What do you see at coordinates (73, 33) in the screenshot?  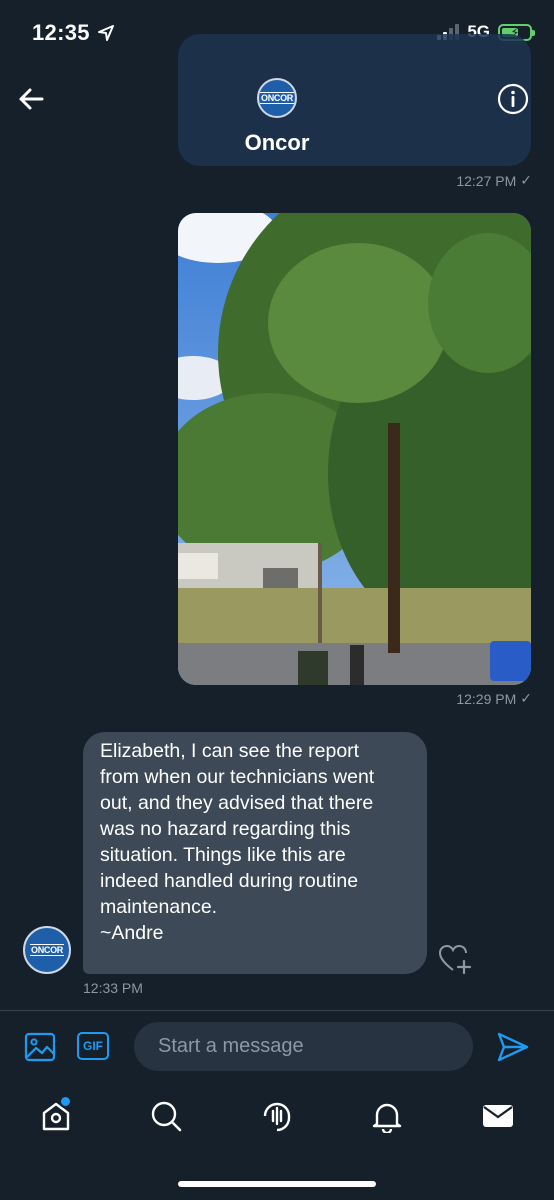 I see `status-time: 12:35` at bounding box center [73, 33].